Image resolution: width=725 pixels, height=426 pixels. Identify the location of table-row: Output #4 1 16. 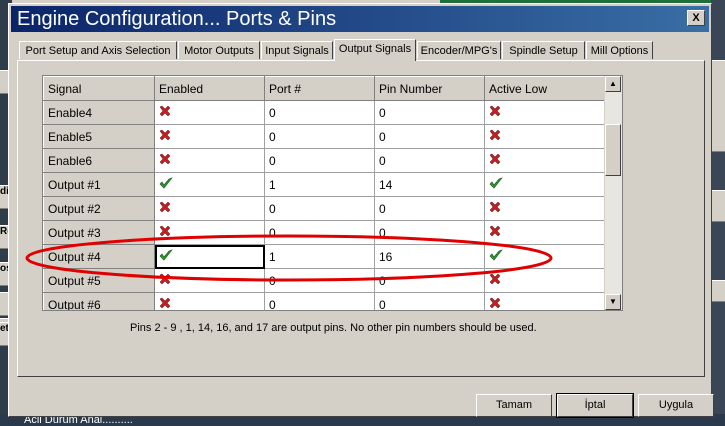
(324, 256).